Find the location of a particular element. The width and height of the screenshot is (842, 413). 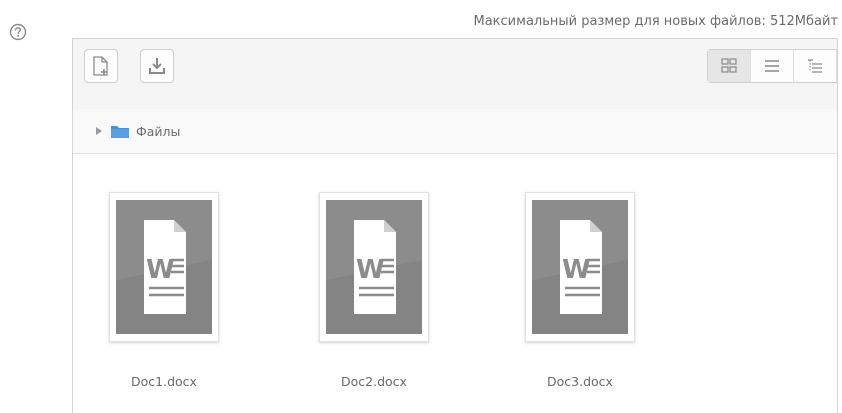

file-name: Doc3.docx is located at coordinates (580, 381).